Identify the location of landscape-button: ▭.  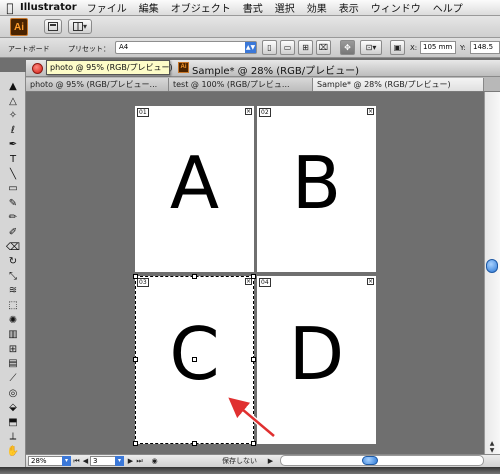
(287, 47).